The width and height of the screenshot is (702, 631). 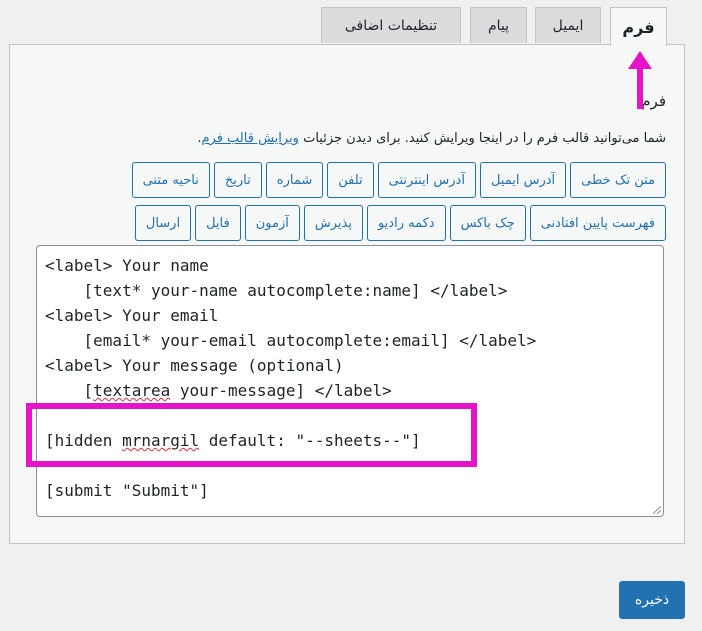 What do you see at coordinates (127, 265) in the screenshot?
I see `editor-line: <label> Your name` at bounding box center [127, 265].